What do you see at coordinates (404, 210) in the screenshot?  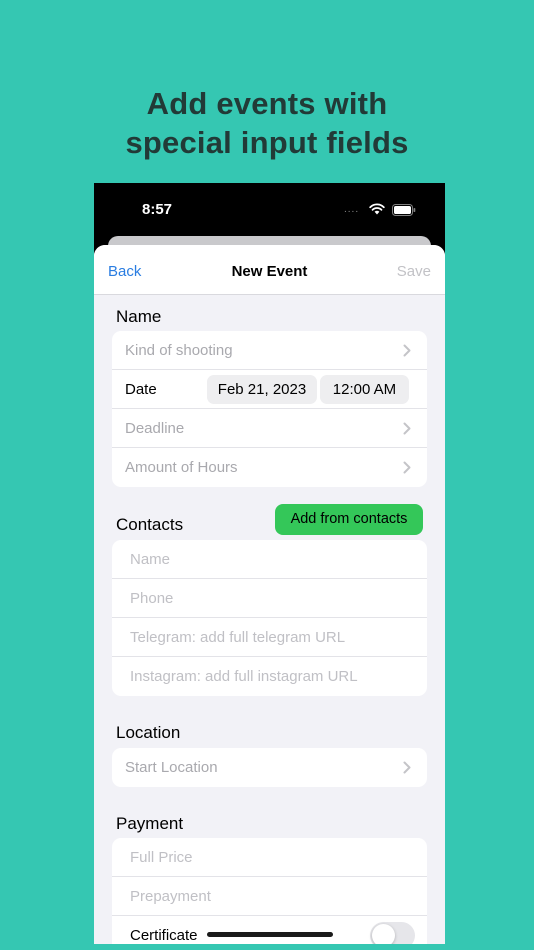 I see `battery-icon` at bounding box center [404, 210].